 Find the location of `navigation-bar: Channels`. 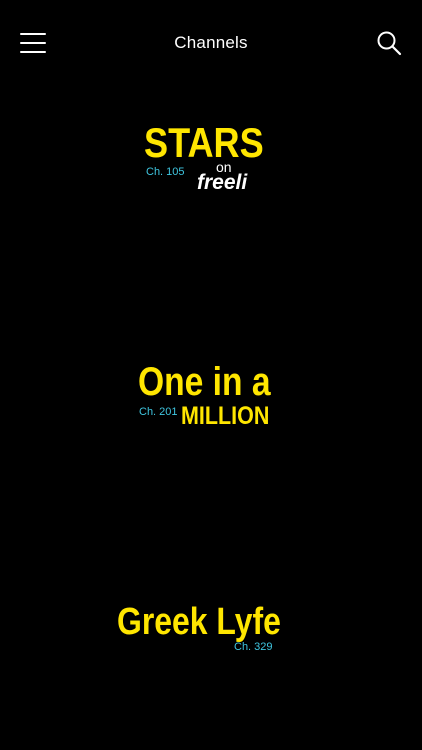

navigation-bar: Channels is located at coordinates (211, 43).